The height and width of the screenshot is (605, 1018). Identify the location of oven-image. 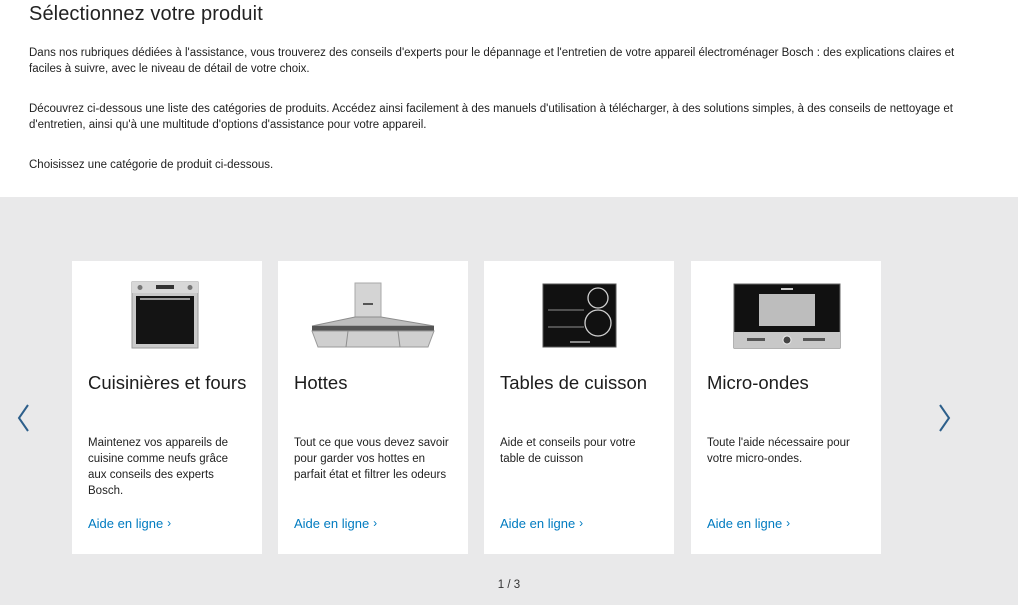
(165, 315).